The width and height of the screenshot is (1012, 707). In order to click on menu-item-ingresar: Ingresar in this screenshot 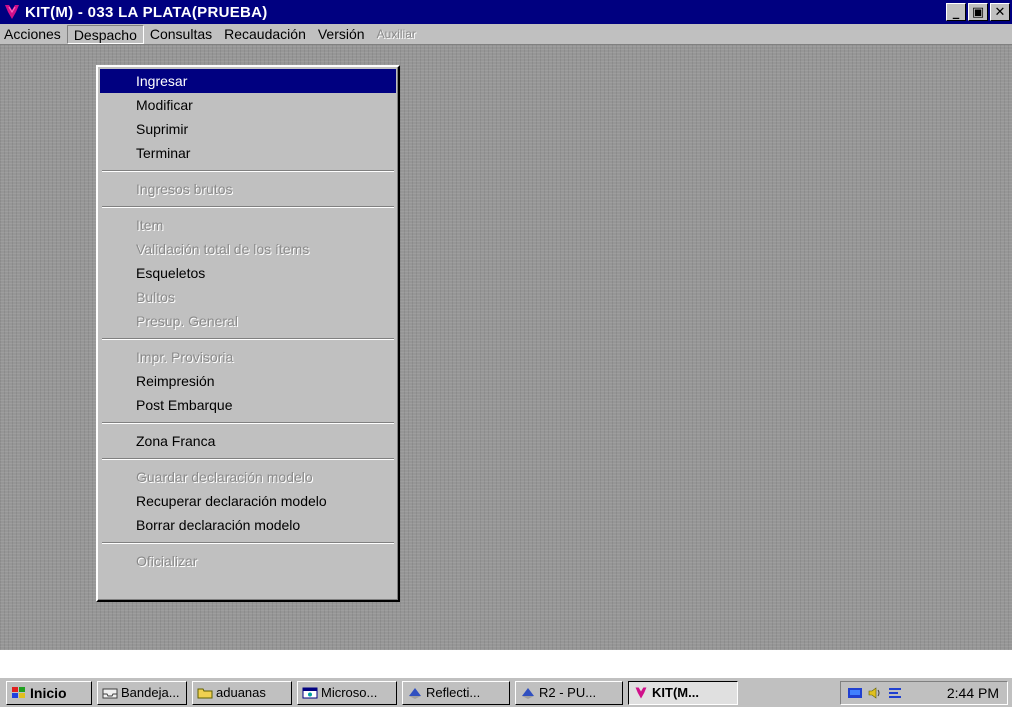, I will do `click(248, 81)`.